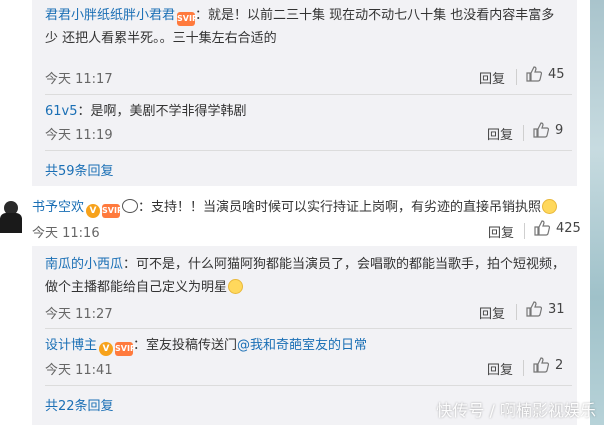  Describe the element at coordinates (375, 15) in the screenshot. I see `comment-text-line: ：就是！以前二三十集 现在动不动七八十集 也没看内容丰富多` at that location.